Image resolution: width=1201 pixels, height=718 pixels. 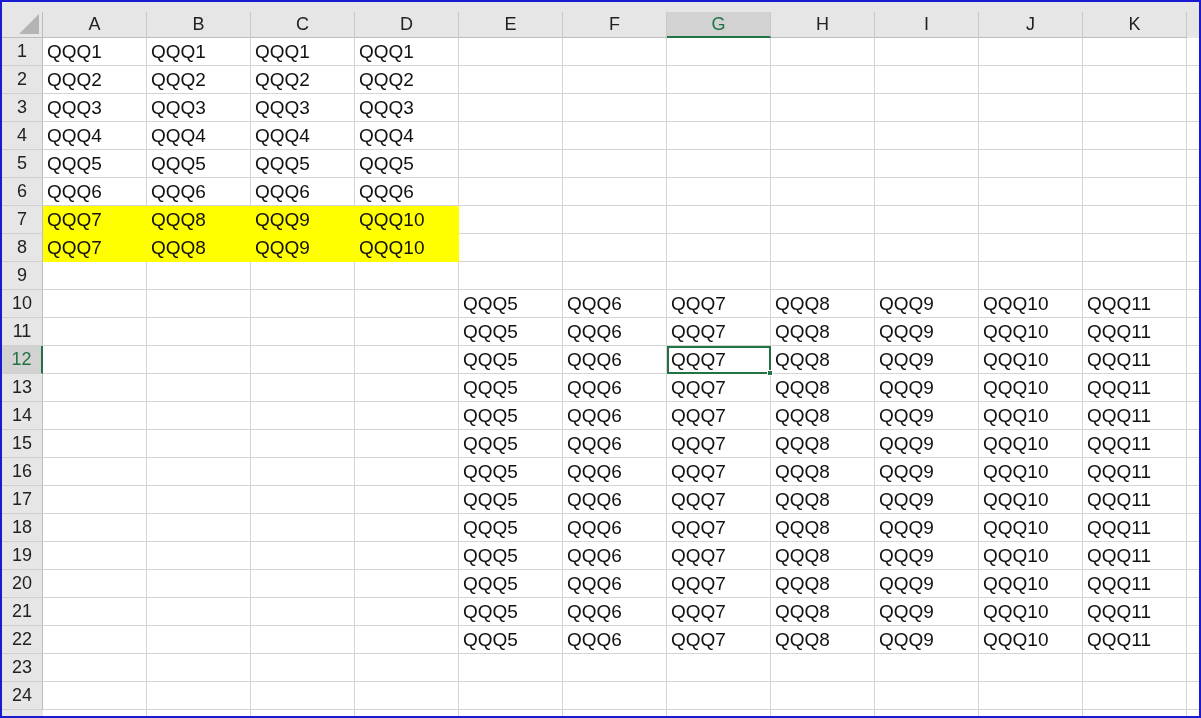 What do you see at coordinates (22, 612) in the screenshot?
I see `row-header: 21` at bounding box center [22, 612].